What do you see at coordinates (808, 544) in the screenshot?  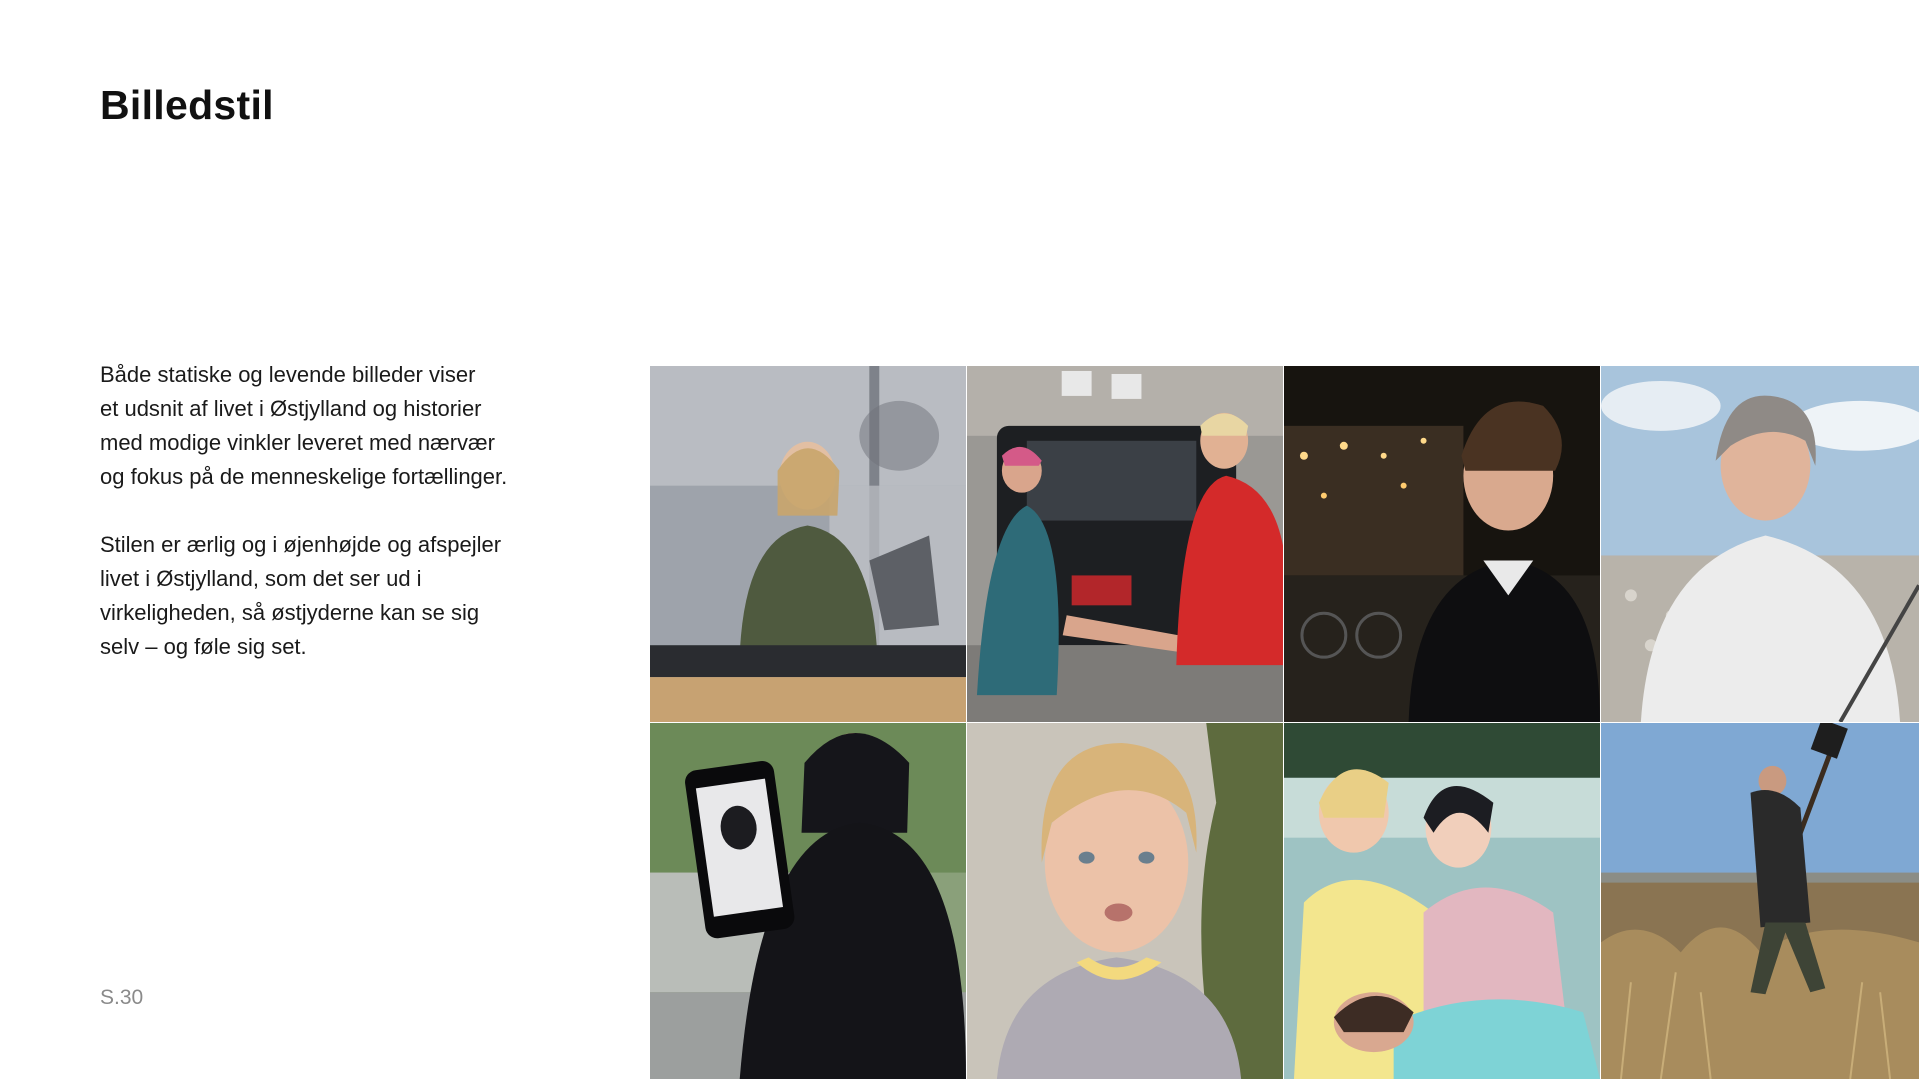 I see `photo-news-anchor` at bounding box center [808, 544].